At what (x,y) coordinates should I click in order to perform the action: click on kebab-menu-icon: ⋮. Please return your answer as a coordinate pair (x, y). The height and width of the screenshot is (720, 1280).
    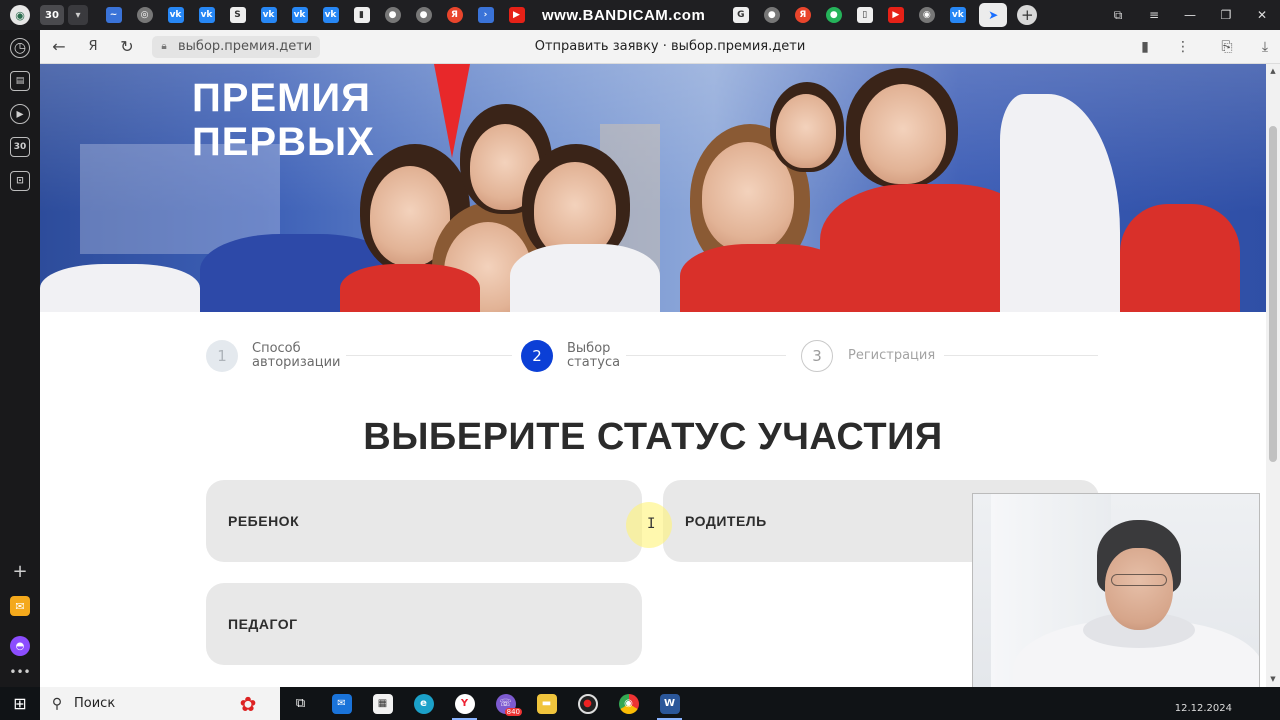
    Looking at the image, I should click on (1183, 47).